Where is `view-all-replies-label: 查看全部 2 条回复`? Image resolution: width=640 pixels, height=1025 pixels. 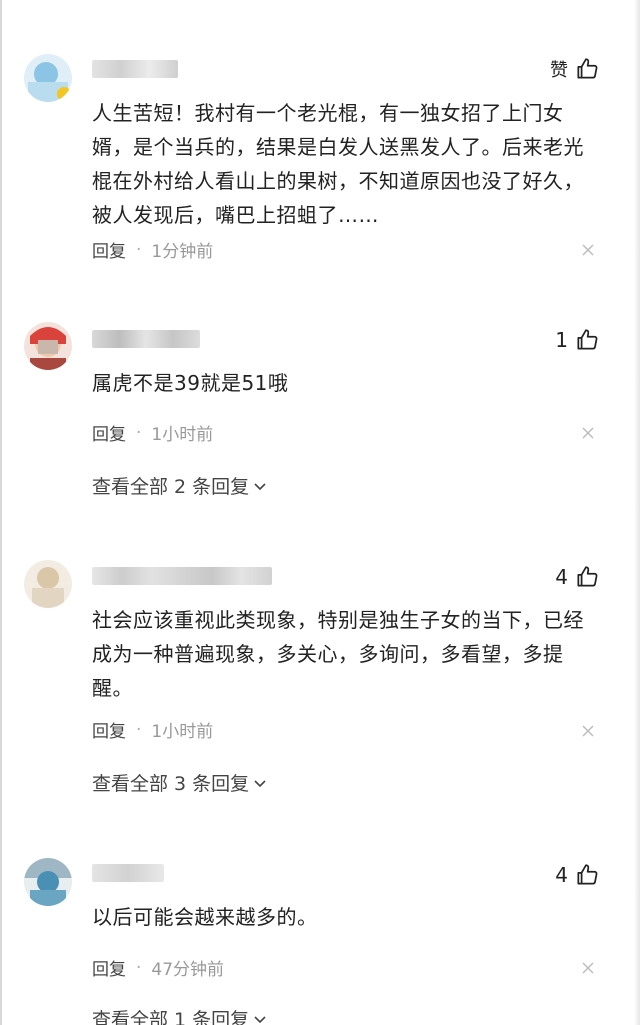
view-all-replies-label: 查看全部 2 条回复 is located at coordinates (171, 487).